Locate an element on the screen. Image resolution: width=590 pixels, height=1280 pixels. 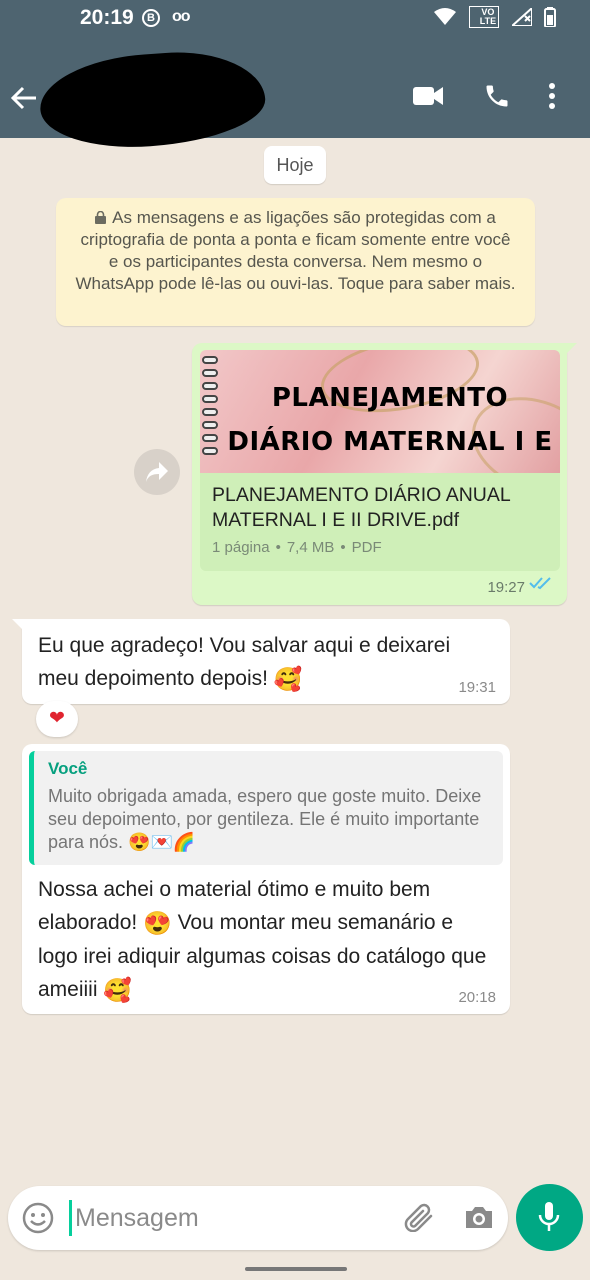
mic-button is located at coordinates (549, 1217).